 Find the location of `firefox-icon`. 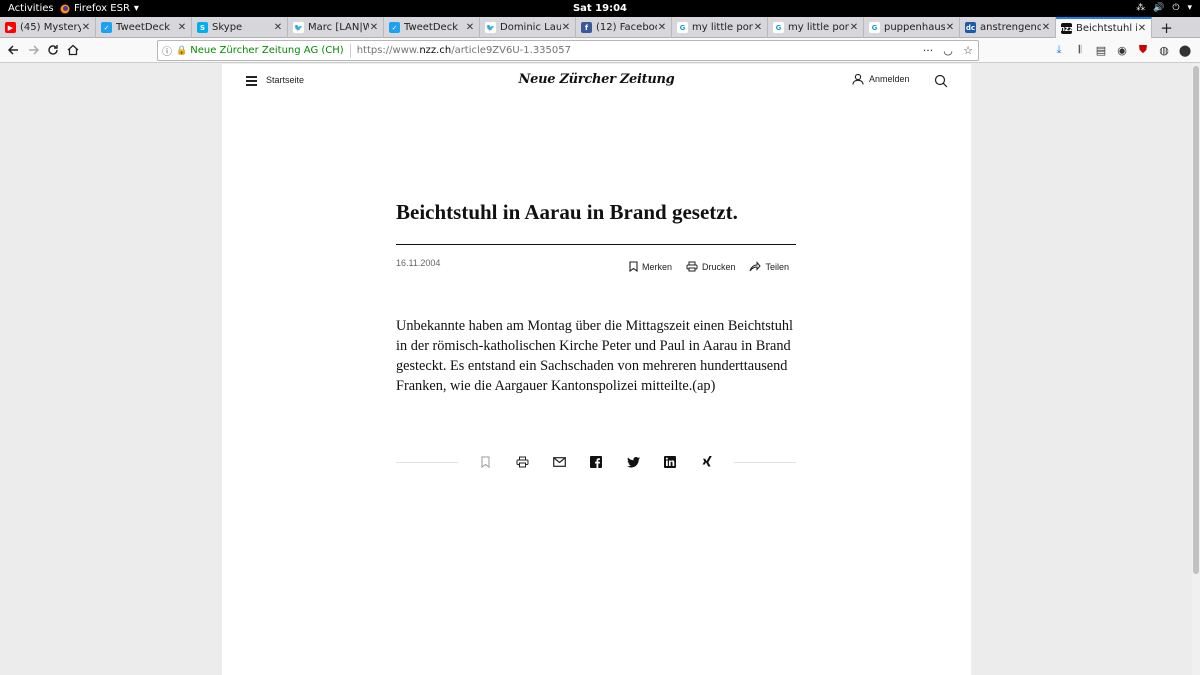

firefox-icon is located at coordinates (65, 8).